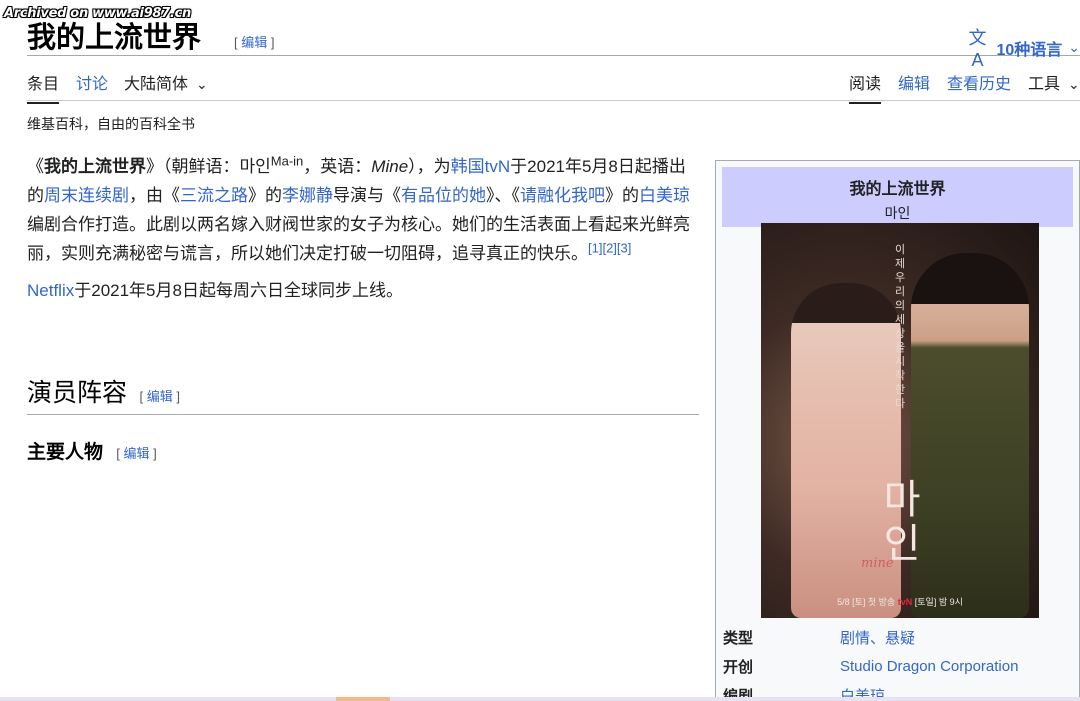  I want to click on tab-history: 查看历史, so click(979, 82).